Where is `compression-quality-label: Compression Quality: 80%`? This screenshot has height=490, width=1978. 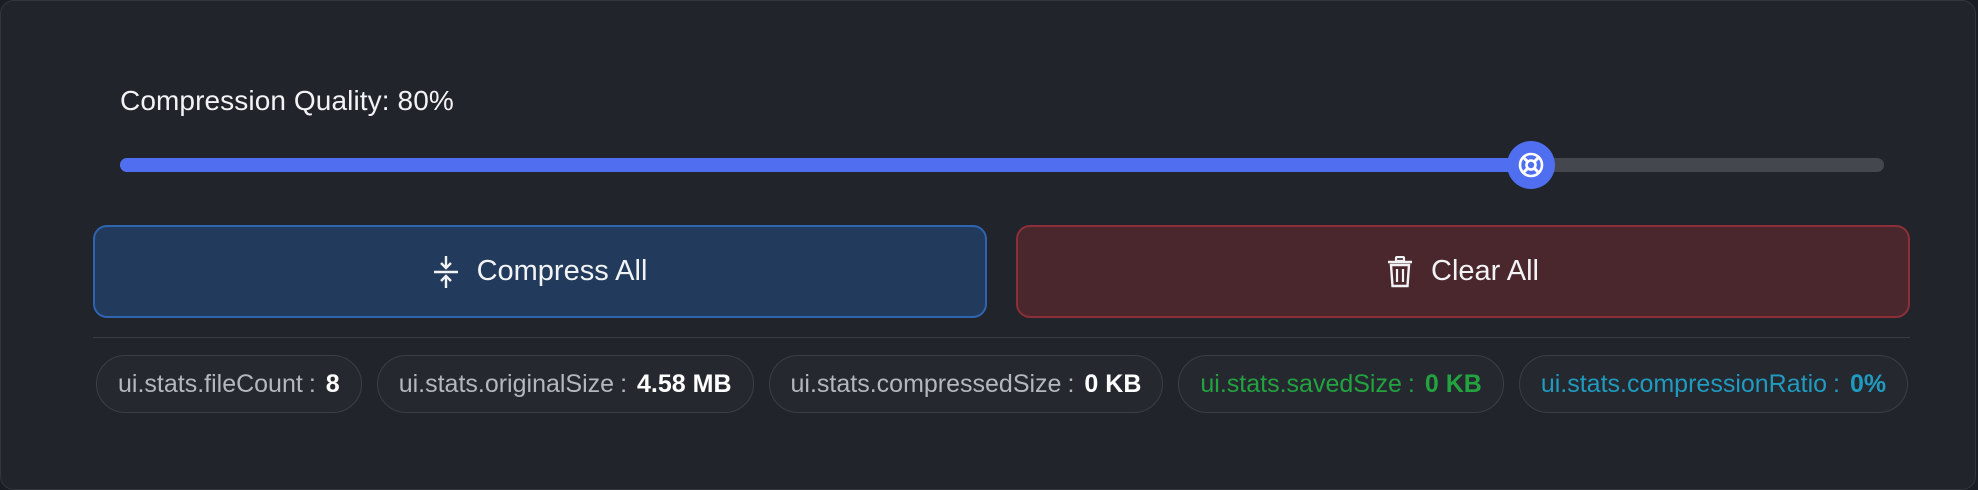 compression-quality-label: Compression Quality: 80% is located at coordinates (287, 100).